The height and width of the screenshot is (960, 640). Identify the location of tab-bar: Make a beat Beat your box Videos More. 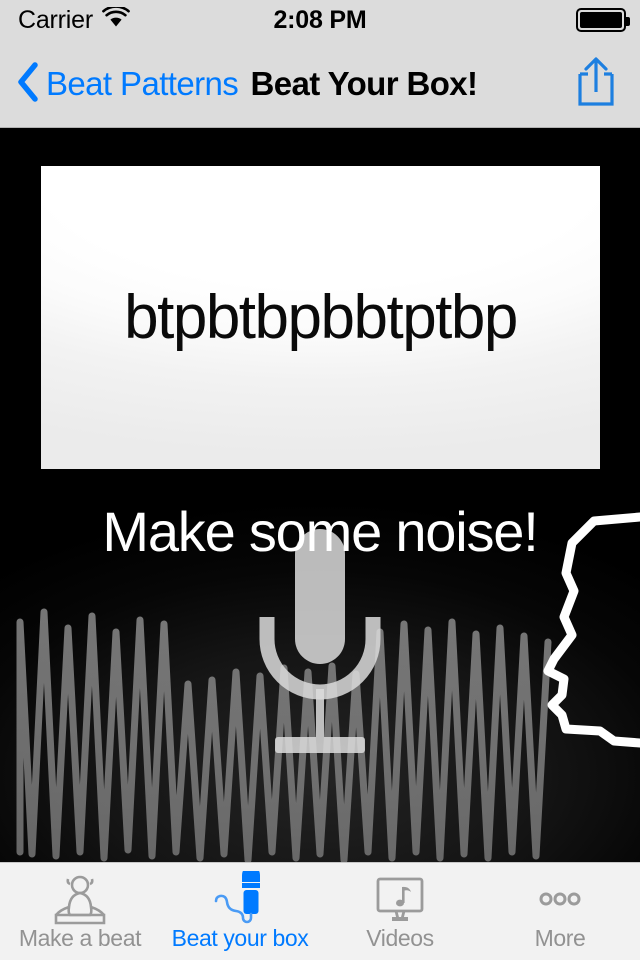
(320, 911).